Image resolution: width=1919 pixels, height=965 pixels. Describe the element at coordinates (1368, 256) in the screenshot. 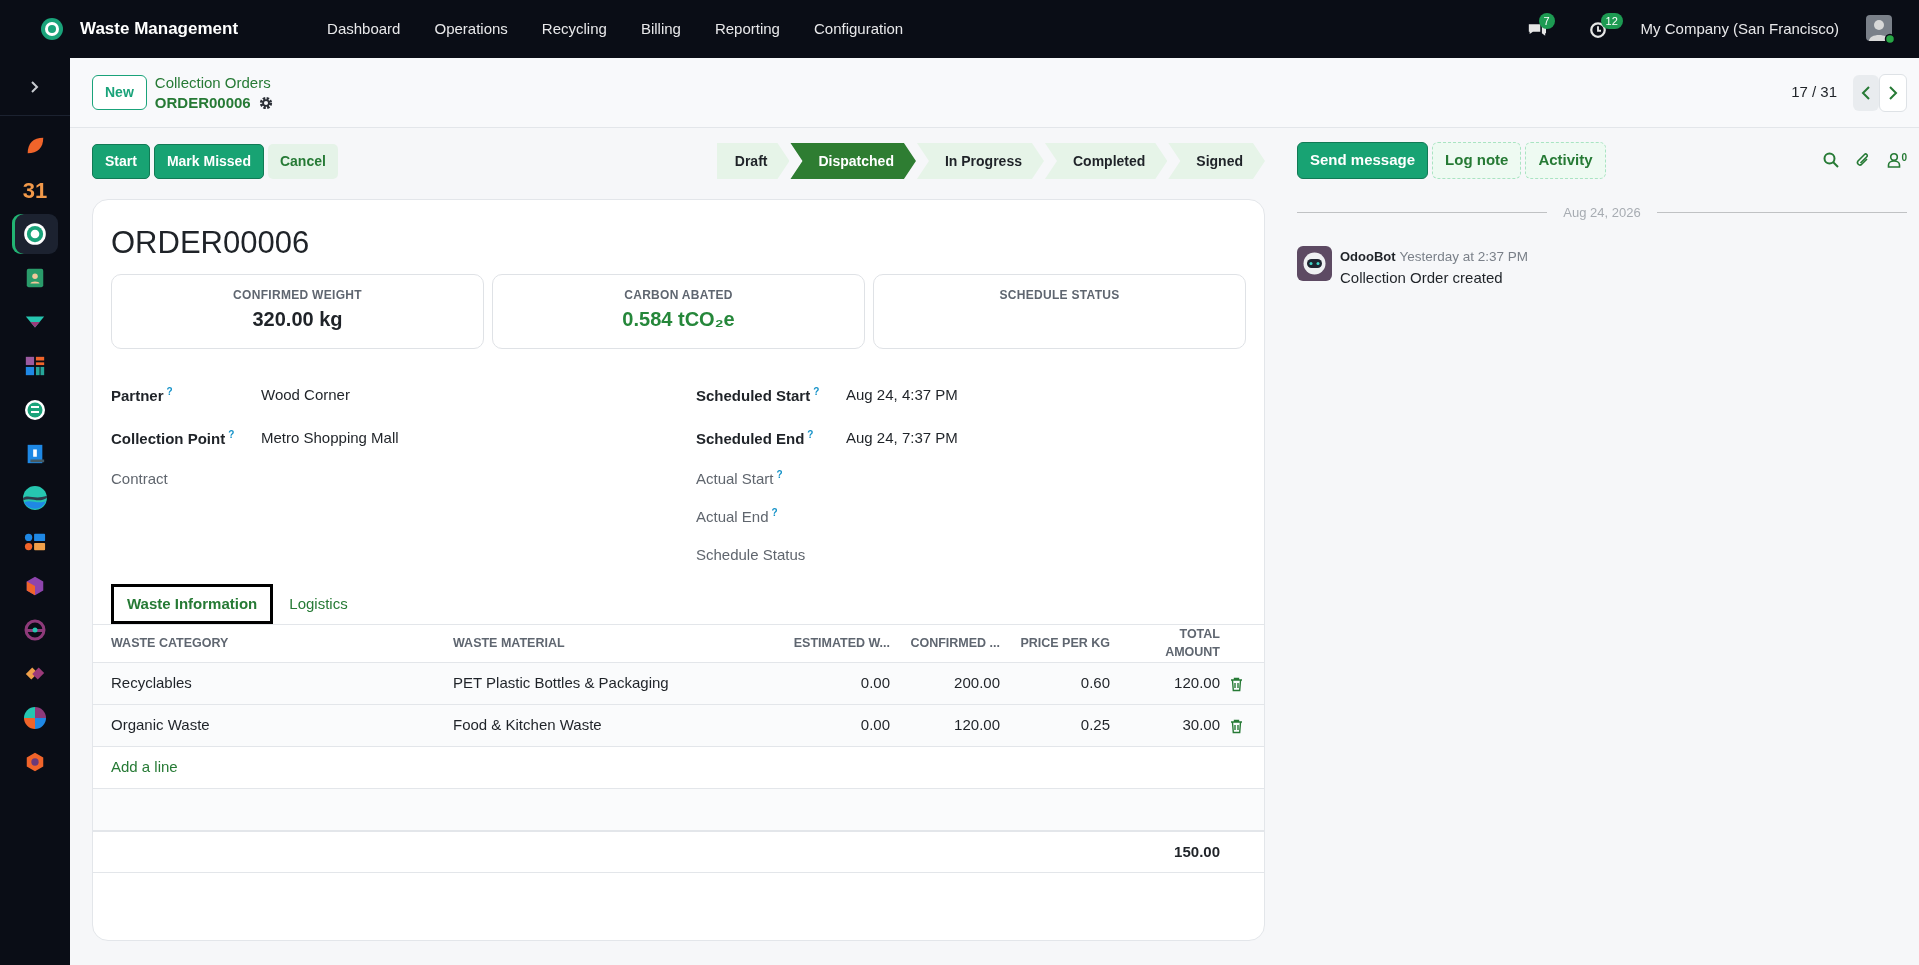

I see `message-author: OdooBot` at that location.